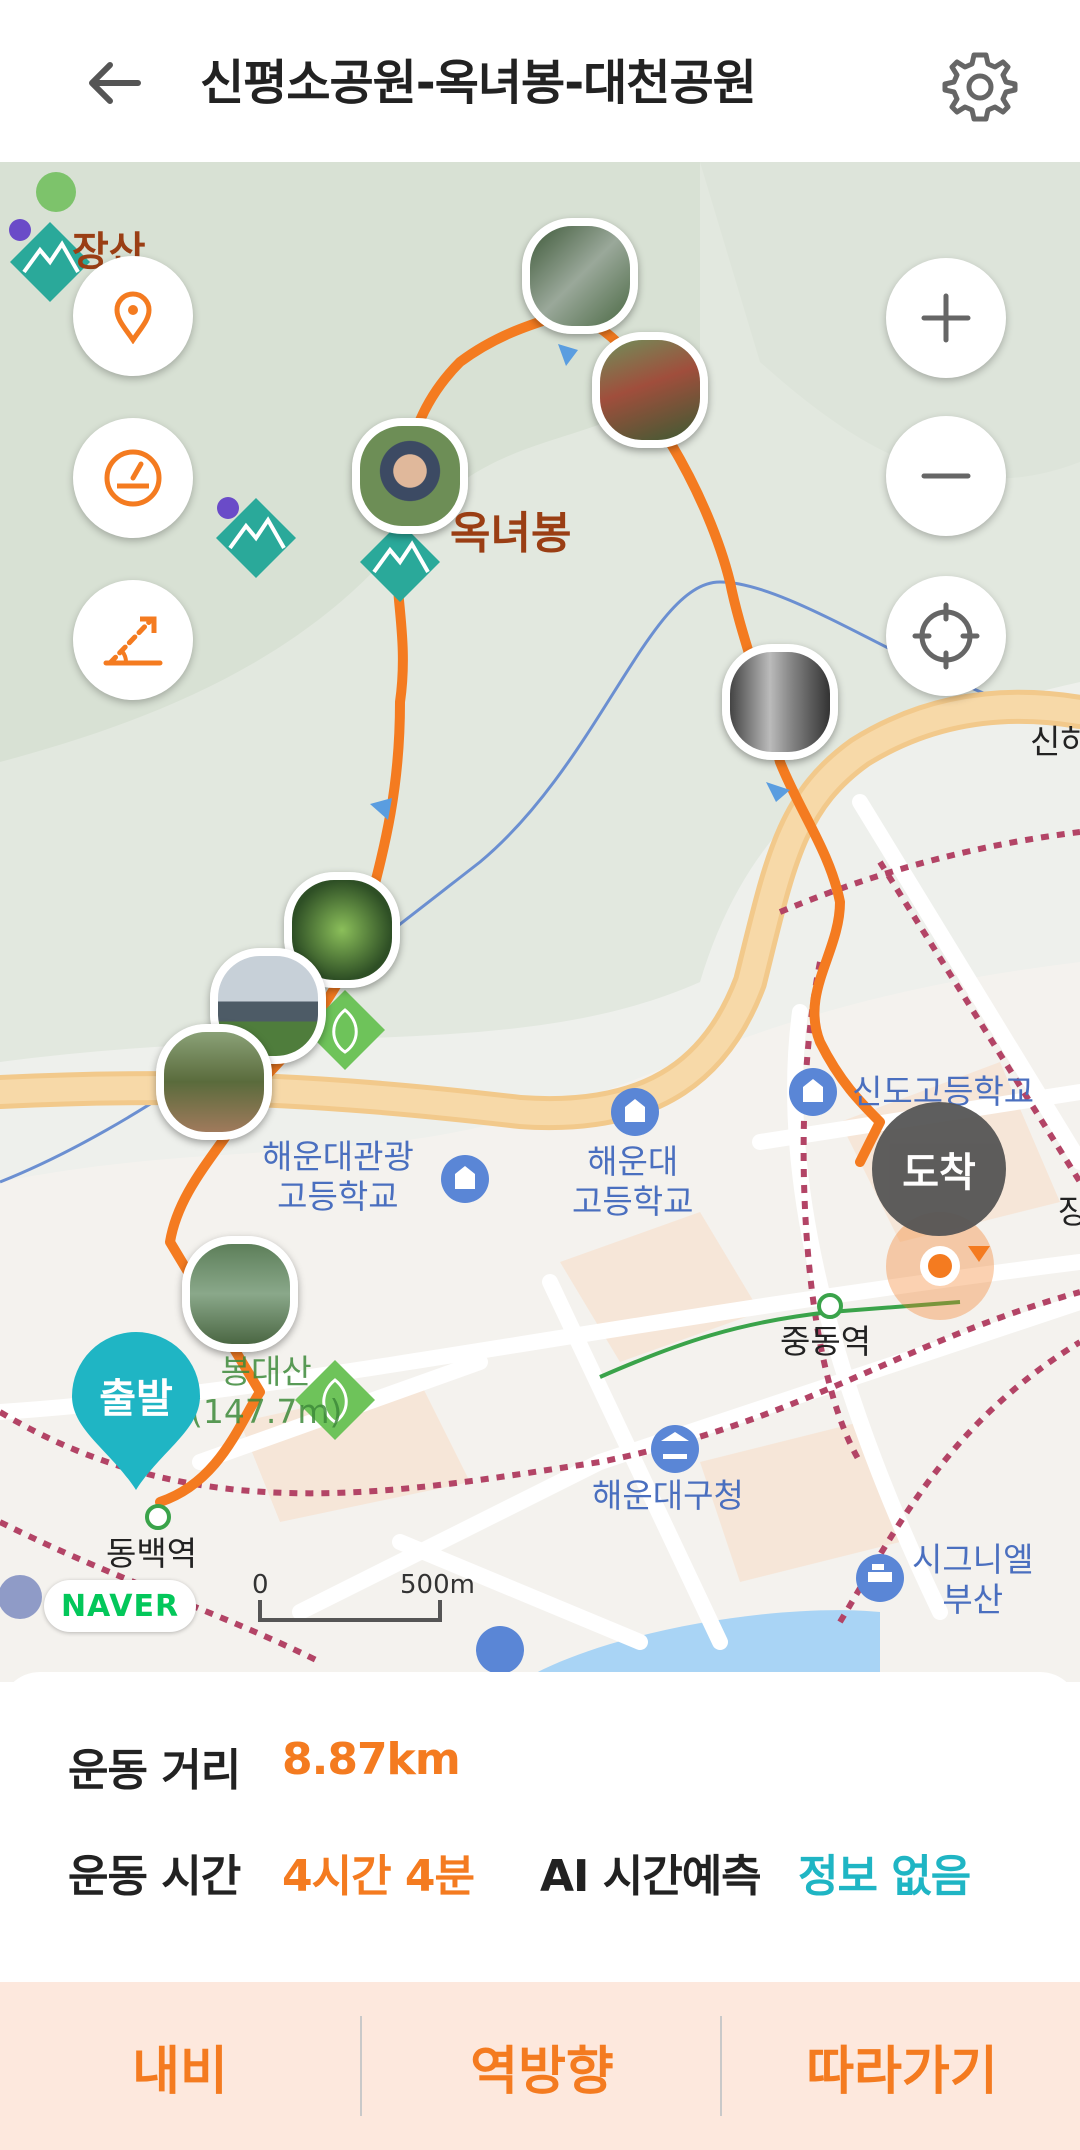 This screenshot has width=1080, height=2150. What do you see at coordinates (154, 1770) in the screenshot?
I see `distance-label: 운동 거리` at bounding box center [154, 1770].